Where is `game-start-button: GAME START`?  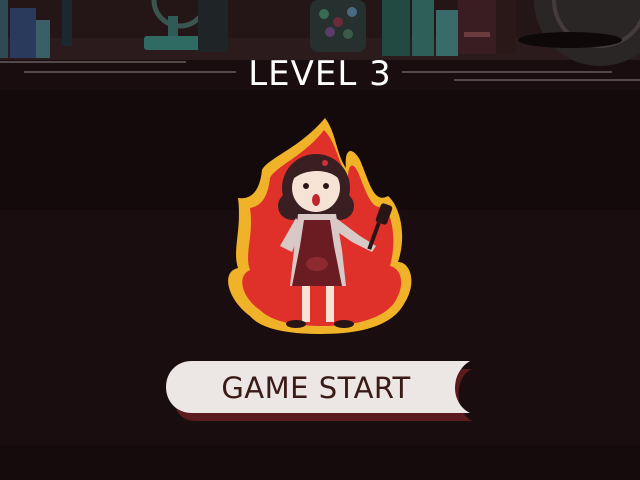 game-start-button: GAME START is located at coordinates (319, 391).